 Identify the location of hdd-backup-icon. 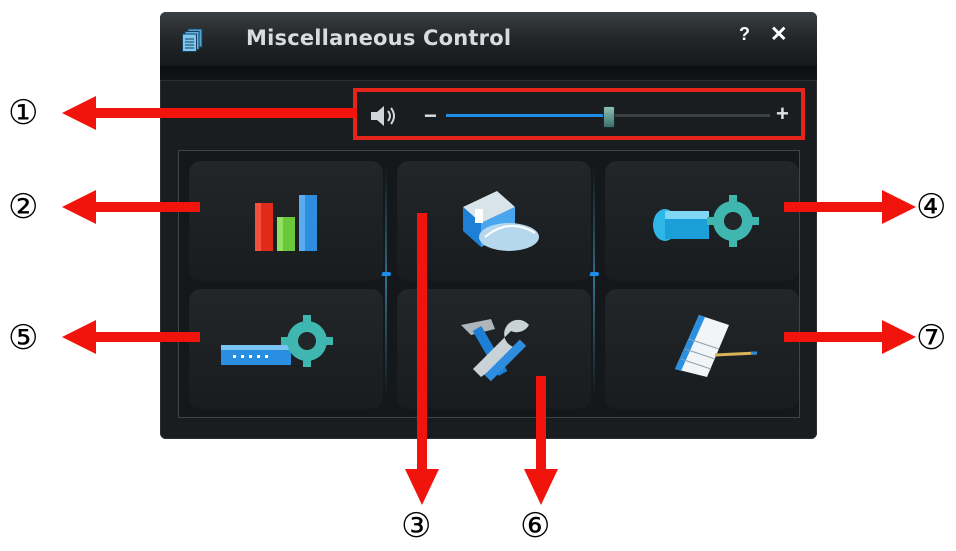
(501, 221).